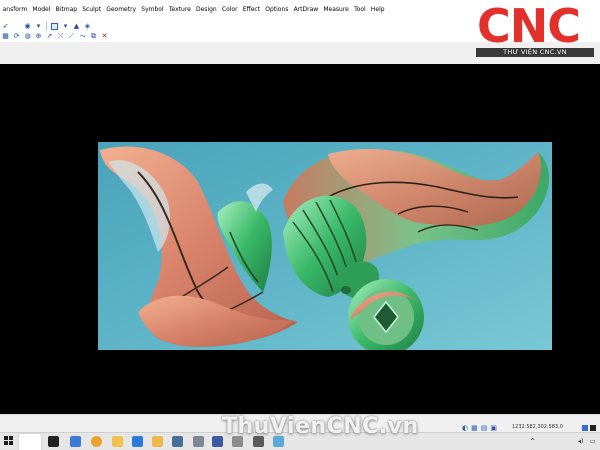 The image size is (600, 450). Describe the element at coordinates (137, 441) in the screenshot. I see `edge-icon` at that location.